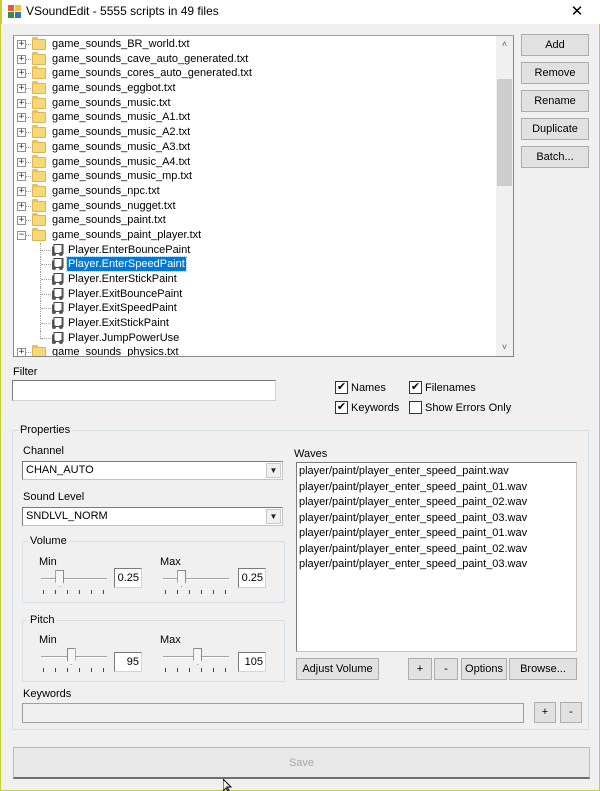 This screenshot has height=791, width=600. I want to click on tree-script-label: Player.JumpPowerUse, so click(124, 337).